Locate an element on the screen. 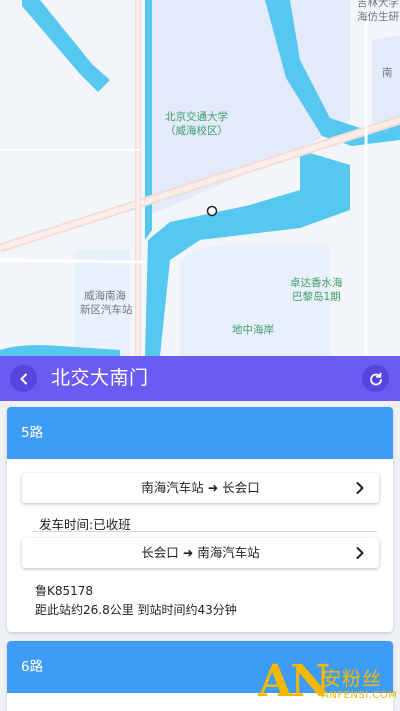 This screenshot has width=400, height=711. watermark-logo: AN 安粉丝 ANFENSI.COM is located at coordinates (329, 684).